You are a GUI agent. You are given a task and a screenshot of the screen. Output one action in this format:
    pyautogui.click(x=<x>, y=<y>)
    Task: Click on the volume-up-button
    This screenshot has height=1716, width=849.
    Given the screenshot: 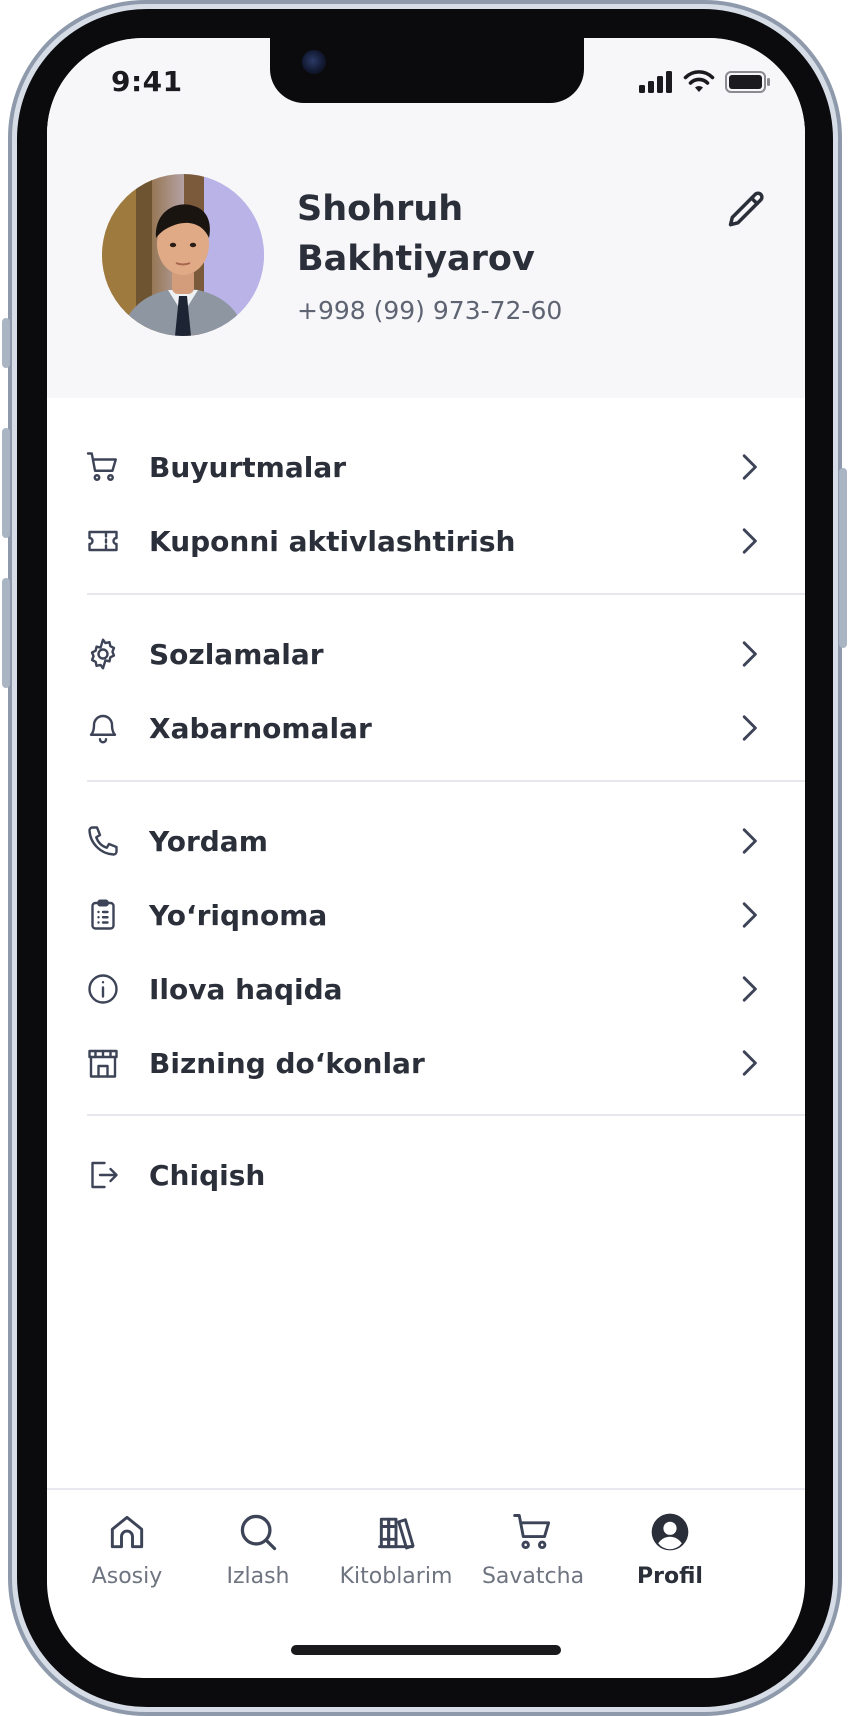 What is the action you would take?
    pyautogui.click(x=6, y=483)
    